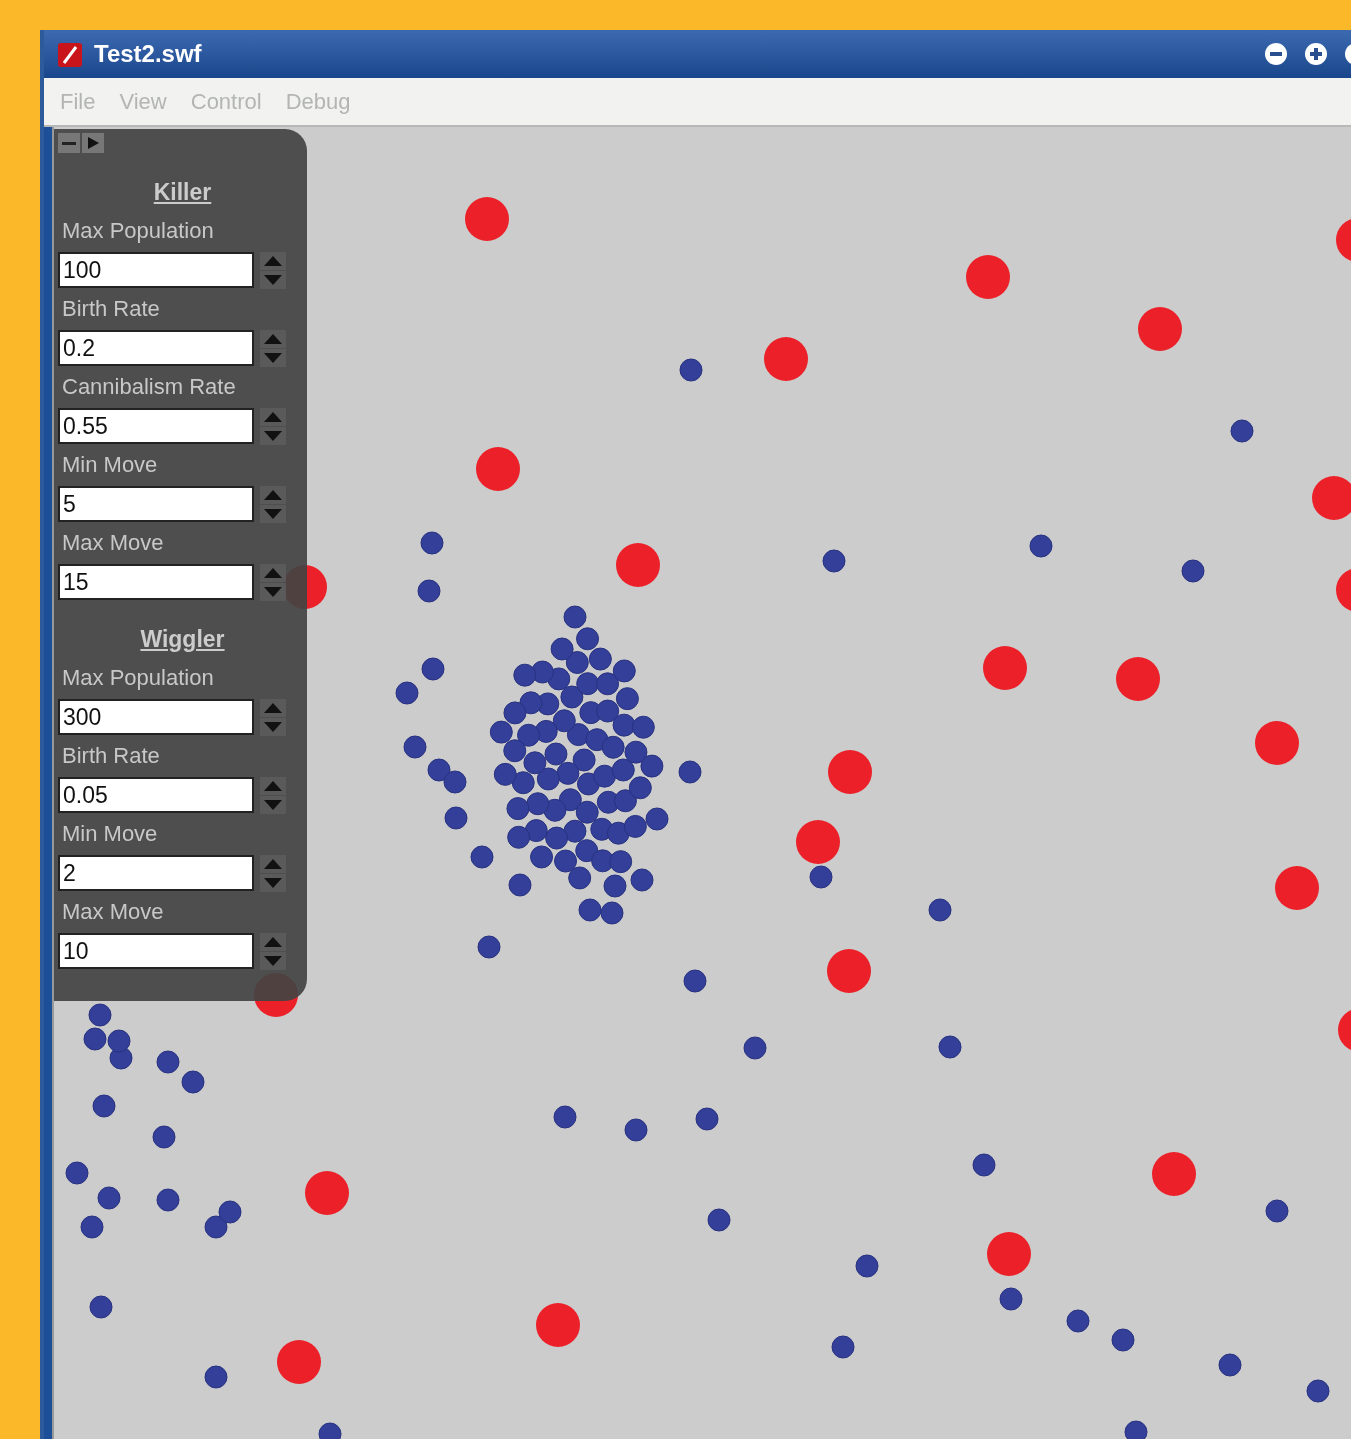 The height and width of the screenshot is (1439, 1351). What do you see at coordinates (156, 270) in the screenshot?
I see `number-input: 100` at bounding box center [156, 270].